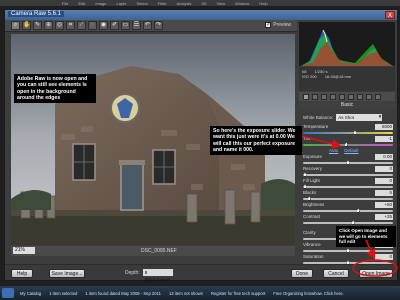 The image size is (400, 300). I want to click on tab-split-toning, so click(342, 96).